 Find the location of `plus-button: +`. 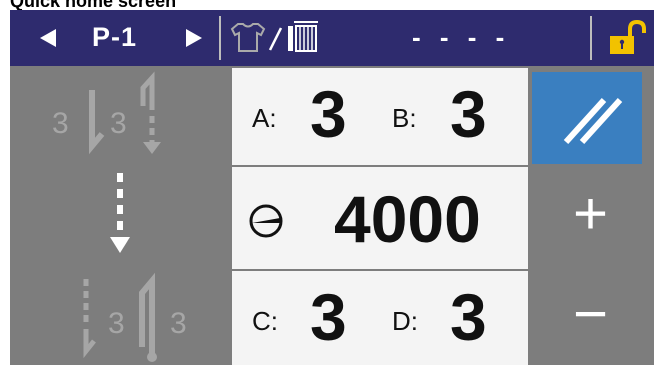

plus-button: + is located at coordinates (592, 218).